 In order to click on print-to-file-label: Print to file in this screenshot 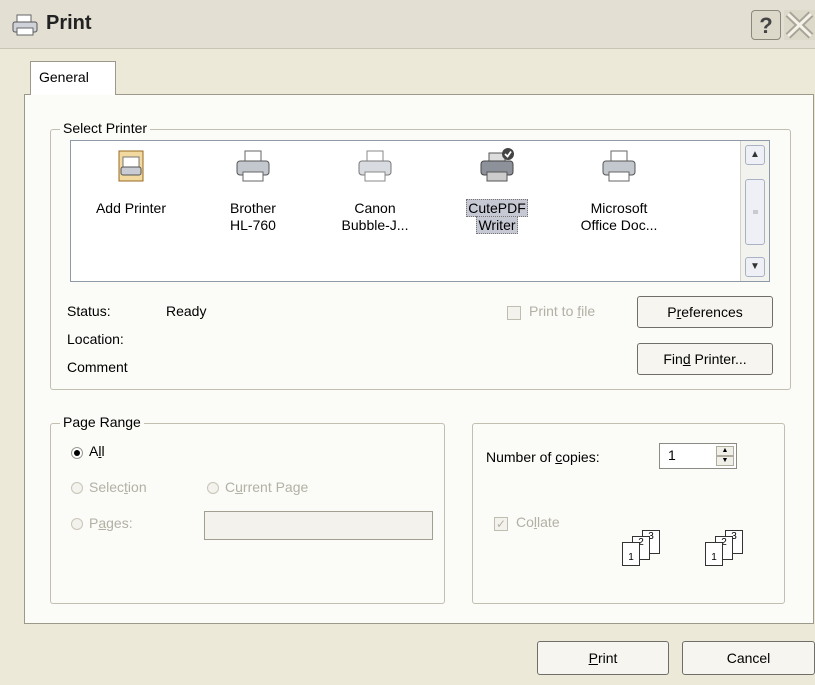, I will do `click(562, 311)`.